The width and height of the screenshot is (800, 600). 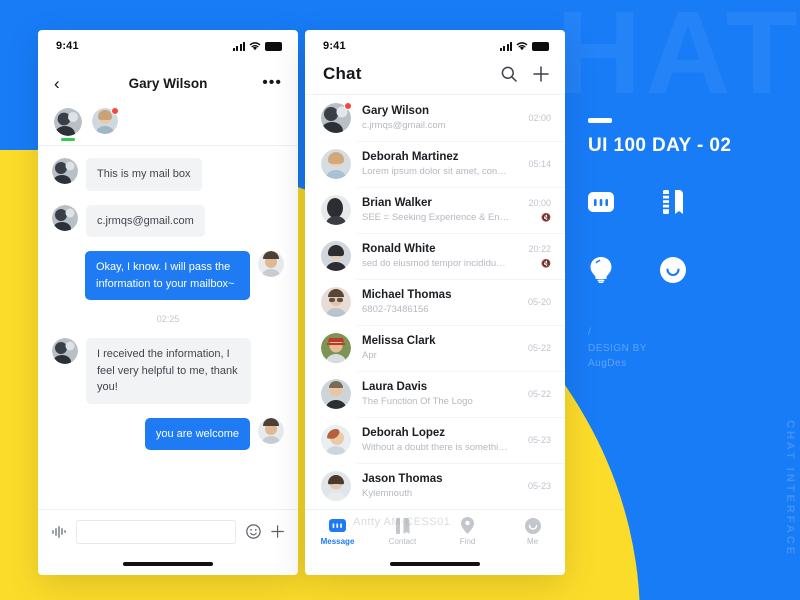 What do you see at coordinates (399, 341) in the screenshot?
I see `contact-name: Melissa Clark` at bounding box center [399, 341].